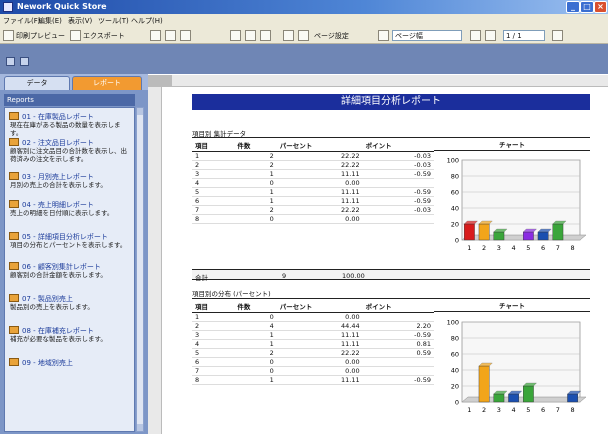 This screenshot has width=608, height=434. What do you see at coordinates (113, 21) in the screenshot?
I see `menu-tools: ツール(T)` at bounding box center [113, 21].